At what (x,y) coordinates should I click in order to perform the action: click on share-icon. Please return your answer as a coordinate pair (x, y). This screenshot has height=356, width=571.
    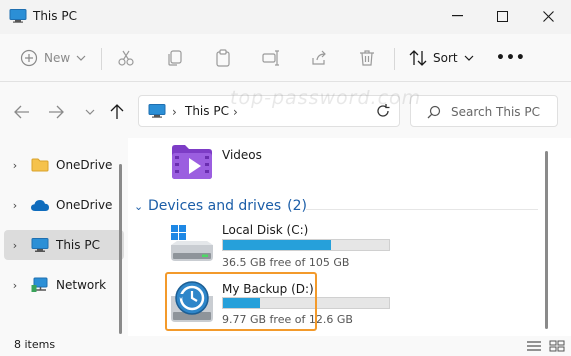
    Looking at the image, I should click on (319, 57).